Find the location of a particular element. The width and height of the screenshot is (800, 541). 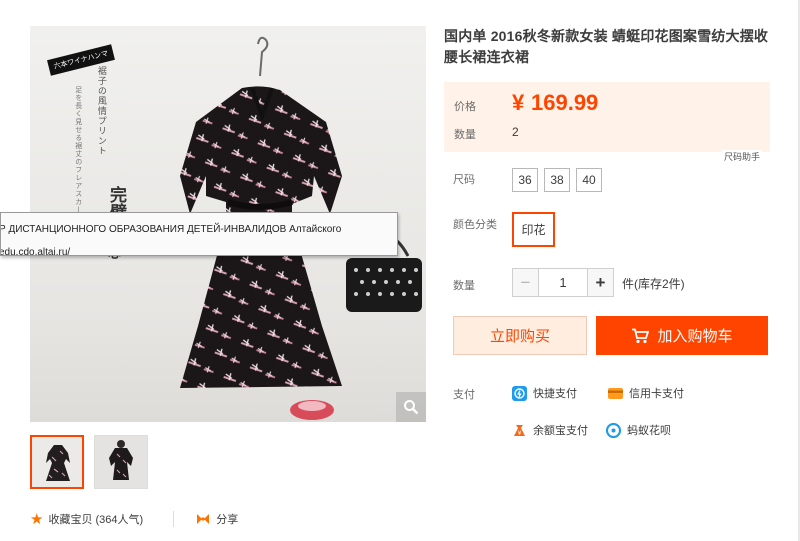

payment-huabei-label: 蚂蚁花呗 is located at coordinates (649, 431).